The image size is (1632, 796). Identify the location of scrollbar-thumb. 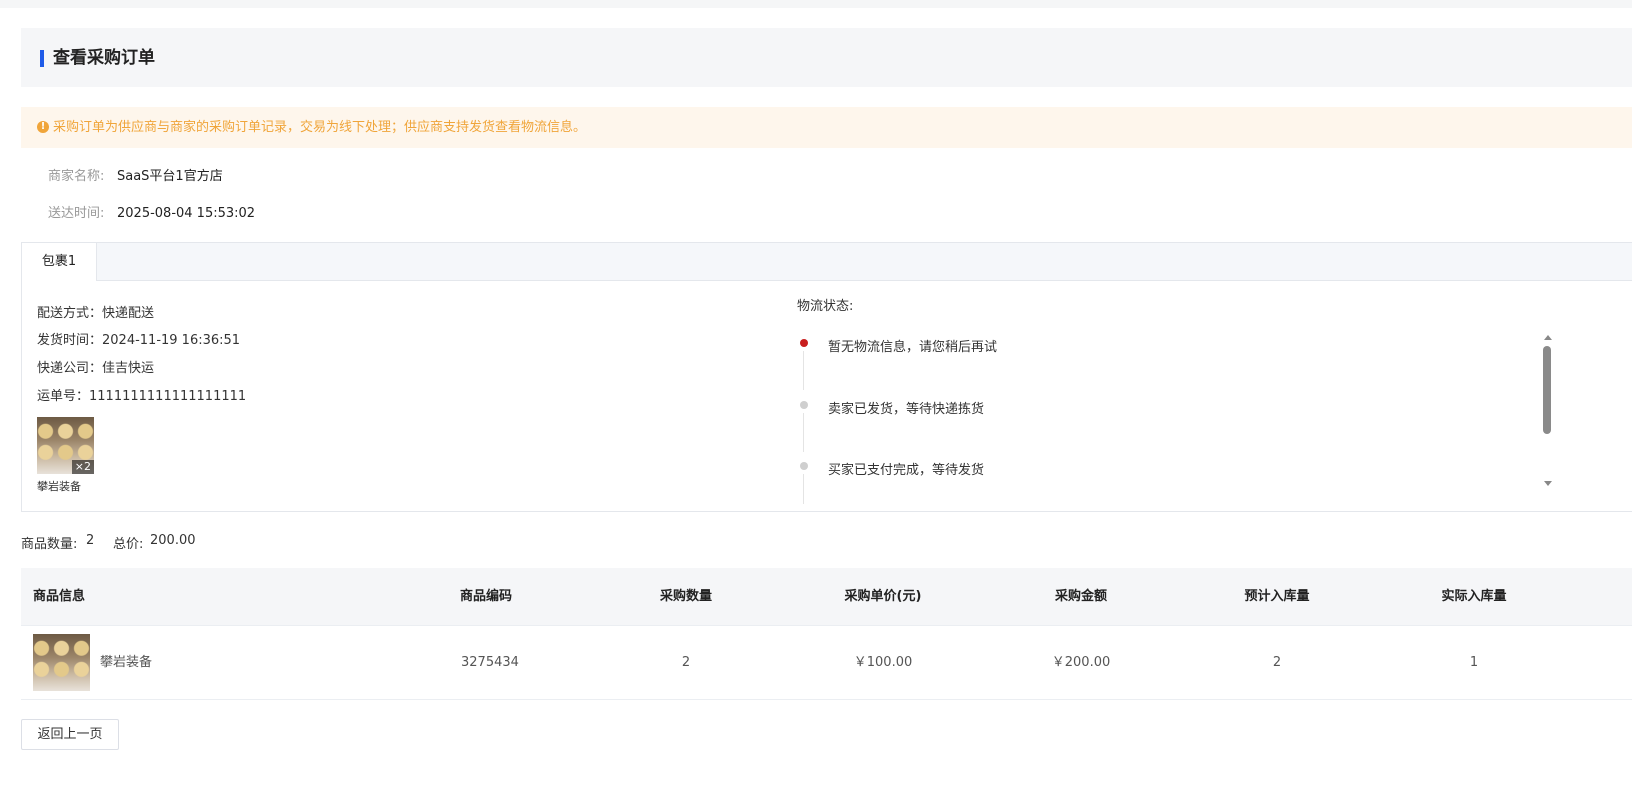
(1547, 390).